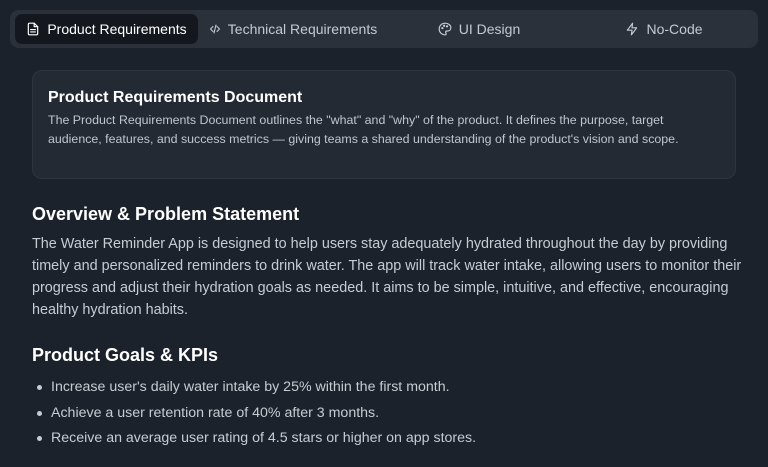 This screenshot has height=467, width=768. I want to click on palette-icon, so click(445, 29).